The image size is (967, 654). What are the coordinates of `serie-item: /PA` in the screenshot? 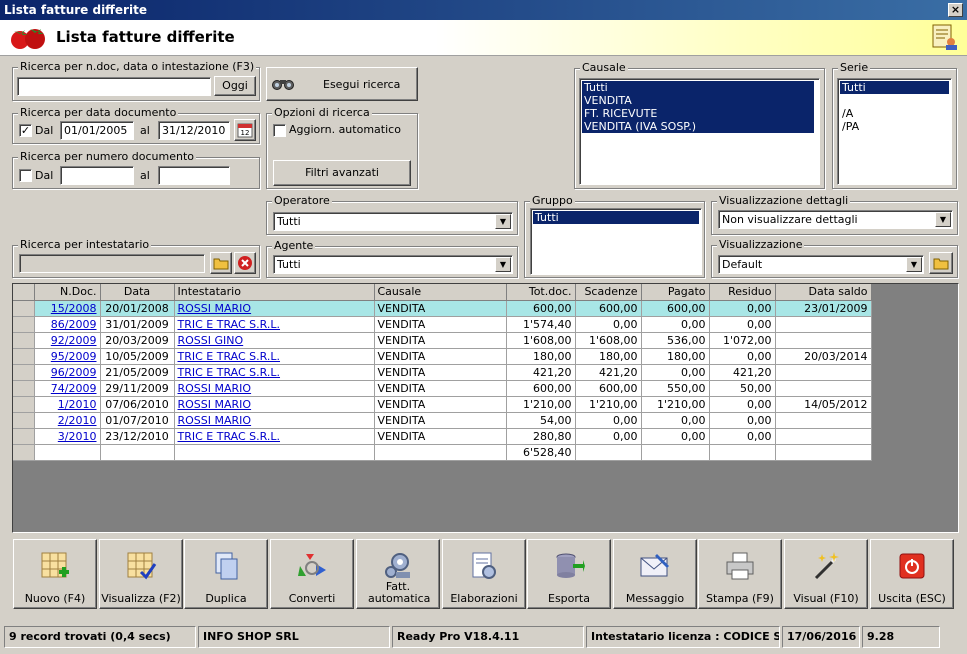 It's located at (894, 126).